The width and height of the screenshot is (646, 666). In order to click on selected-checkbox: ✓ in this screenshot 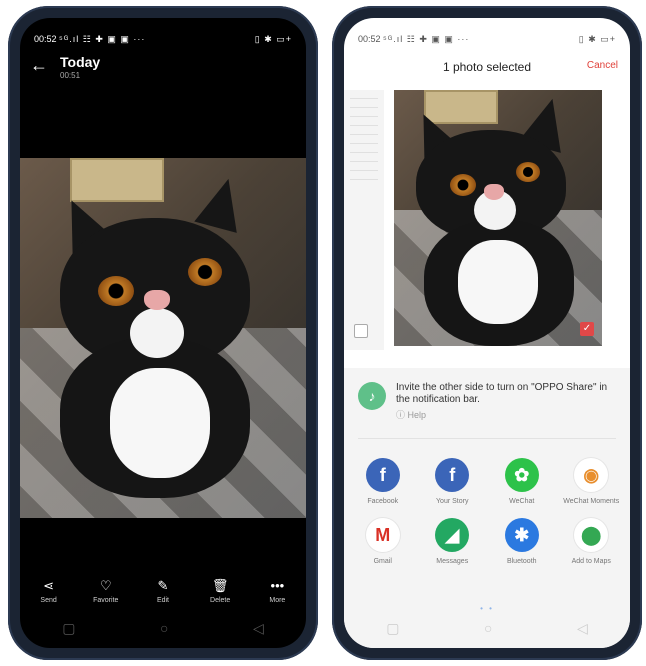, I will do `click(587, 329)`.